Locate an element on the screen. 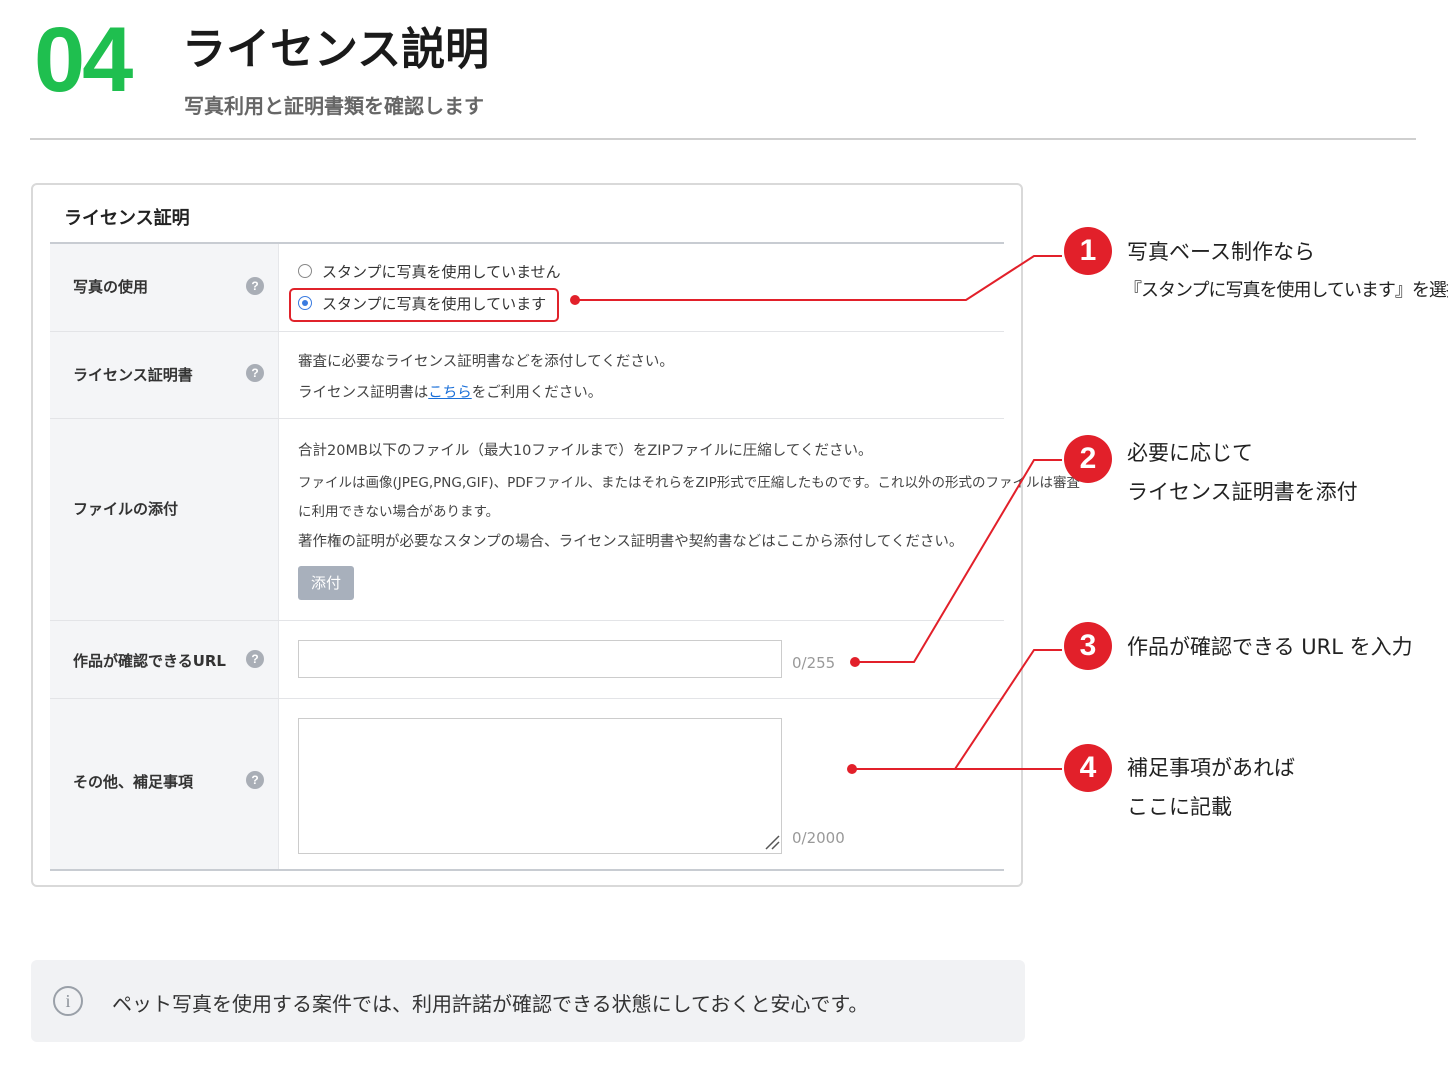 The height and width of the screenshot is (1086, 1448). notes-label: その他、補足事項 is located at coordinates (133, 782).